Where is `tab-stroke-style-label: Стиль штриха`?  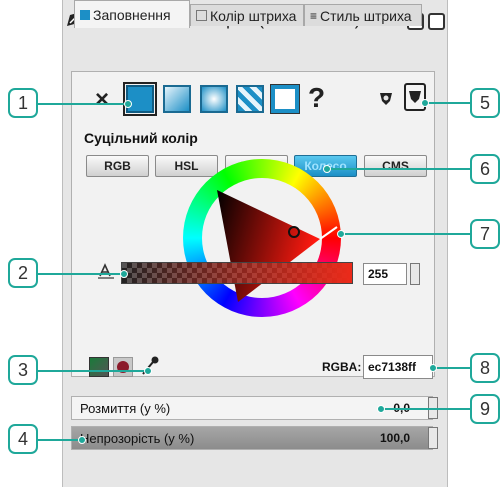 tab-stroke-style-label: Стиль штриха is located at coordinates (366, 15).